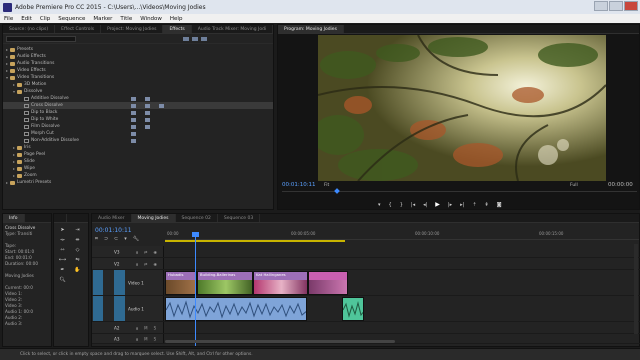  Describe the element at coordinates (102, 19) in the screenshot. I see `menu-marker: Marker` at that location.